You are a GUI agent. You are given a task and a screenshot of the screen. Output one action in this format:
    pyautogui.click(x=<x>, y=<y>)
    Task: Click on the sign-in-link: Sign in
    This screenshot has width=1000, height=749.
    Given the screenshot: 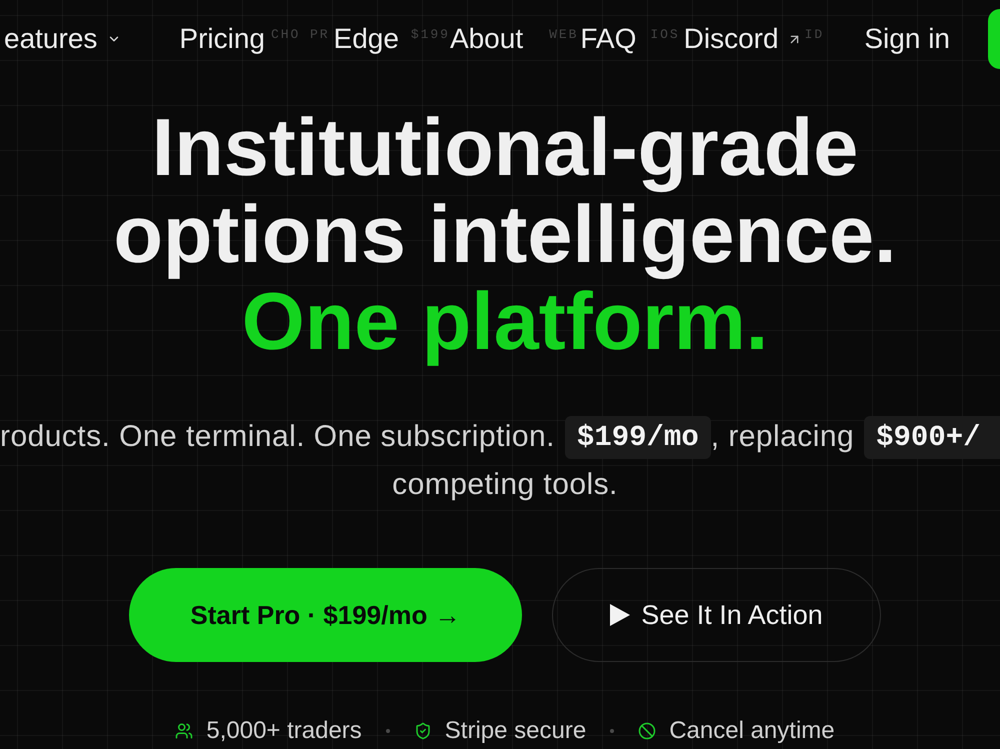 What is the action you would take?
    pyautogui.click(x=907, y=39)
    